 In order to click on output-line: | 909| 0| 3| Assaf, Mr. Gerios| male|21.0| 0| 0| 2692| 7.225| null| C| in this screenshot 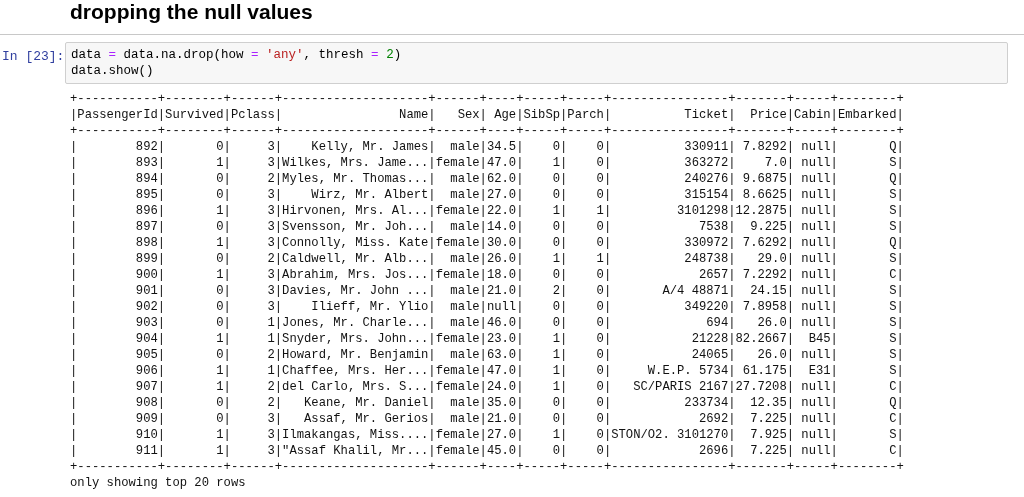, I will do `click(487, 419)`.